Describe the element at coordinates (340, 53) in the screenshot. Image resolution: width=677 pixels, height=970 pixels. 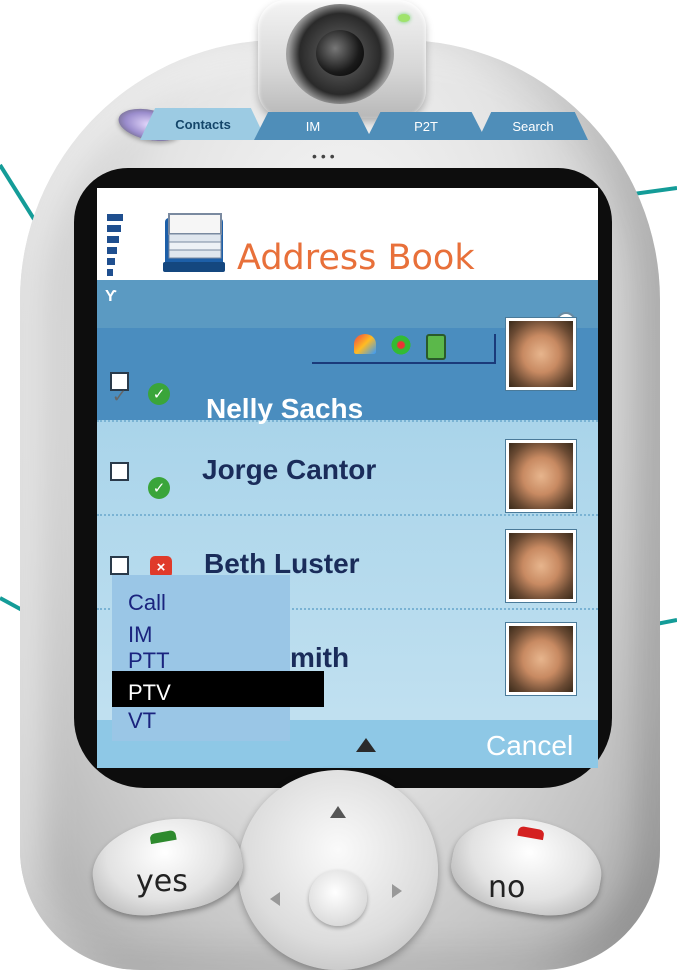
I see `camera-lens-inner` at that location.